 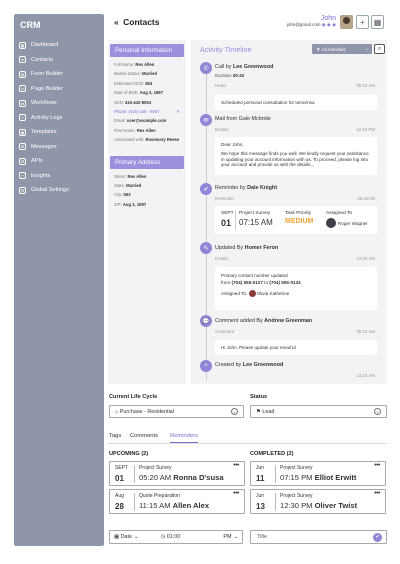 What do you see at coordinates (116, 22) in the screenshot?
I see `back-chevron-icon: «` at bounding box center [116, 22].